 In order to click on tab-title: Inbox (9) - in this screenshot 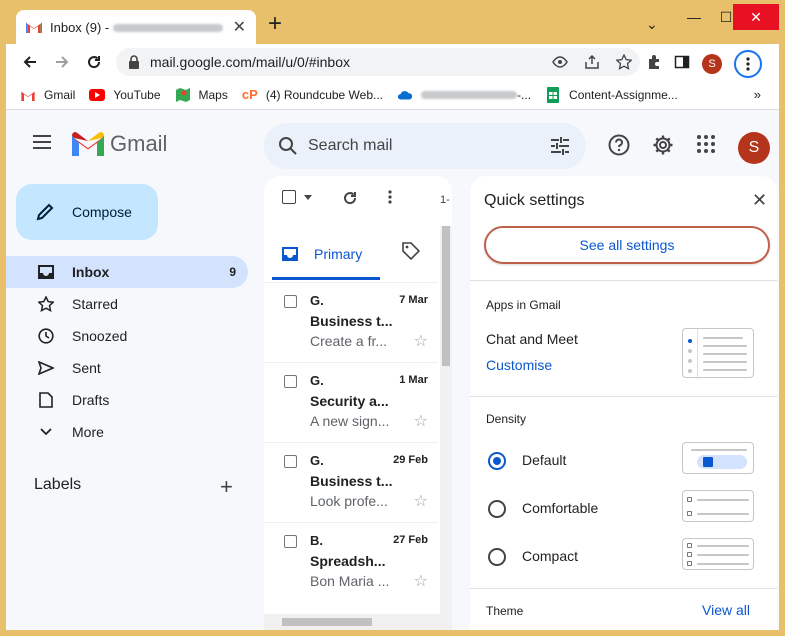, I will do `click(80, 27)`.